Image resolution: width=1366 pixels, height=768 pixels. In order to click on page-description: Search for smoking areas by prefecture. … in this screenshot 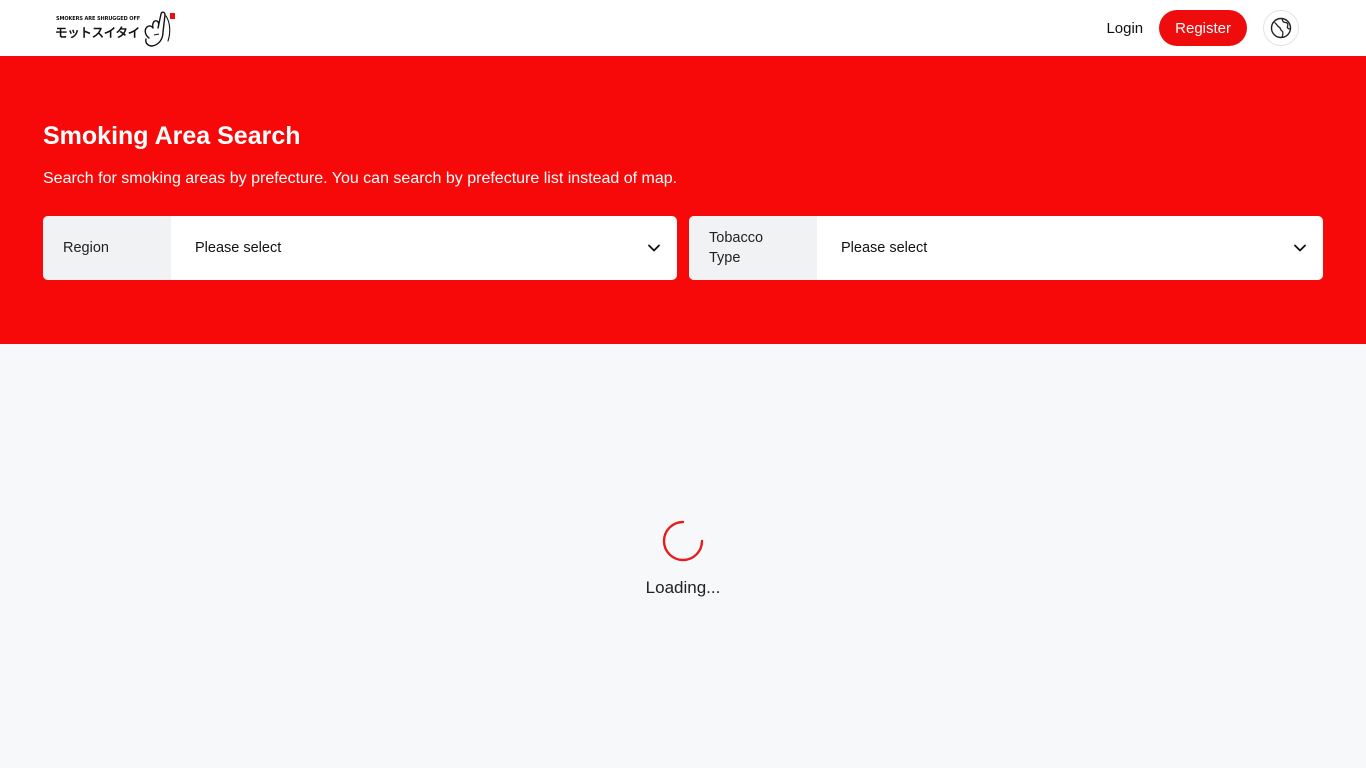, I will do `click(360, 178)`.